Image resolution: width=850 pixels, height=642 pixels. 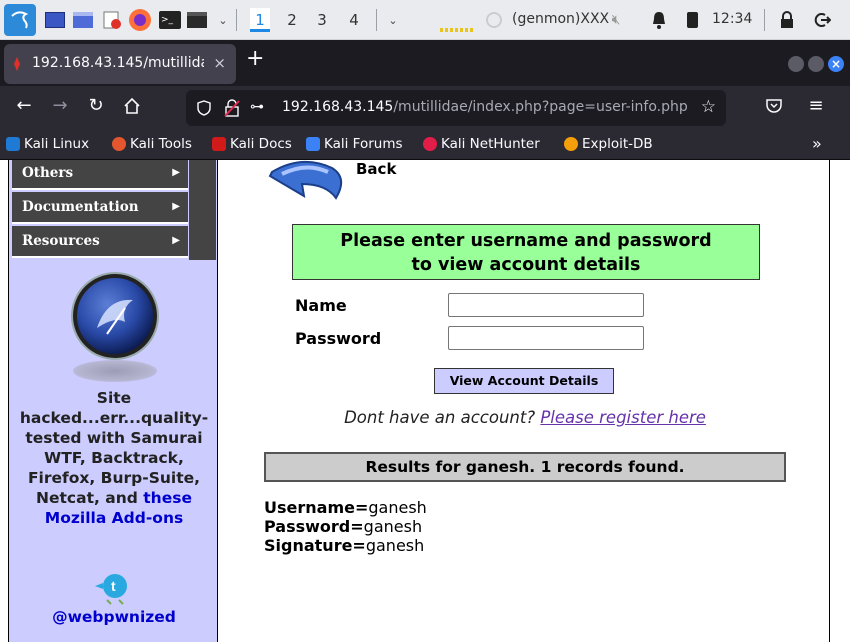 I want to click on register-link: Please register here, so click(x=623, y=417).